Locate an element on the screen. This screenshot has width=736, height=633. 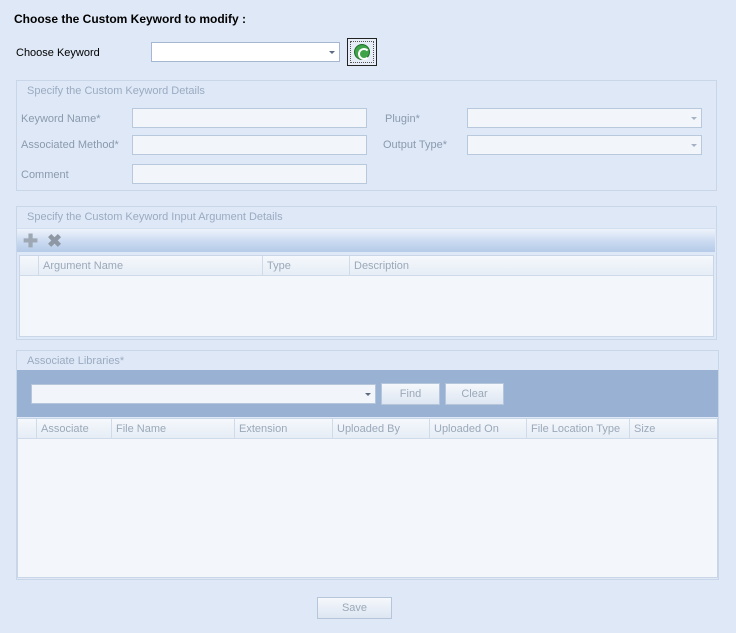
plugin-label: Plugin* is located at coordinates (402, 119).